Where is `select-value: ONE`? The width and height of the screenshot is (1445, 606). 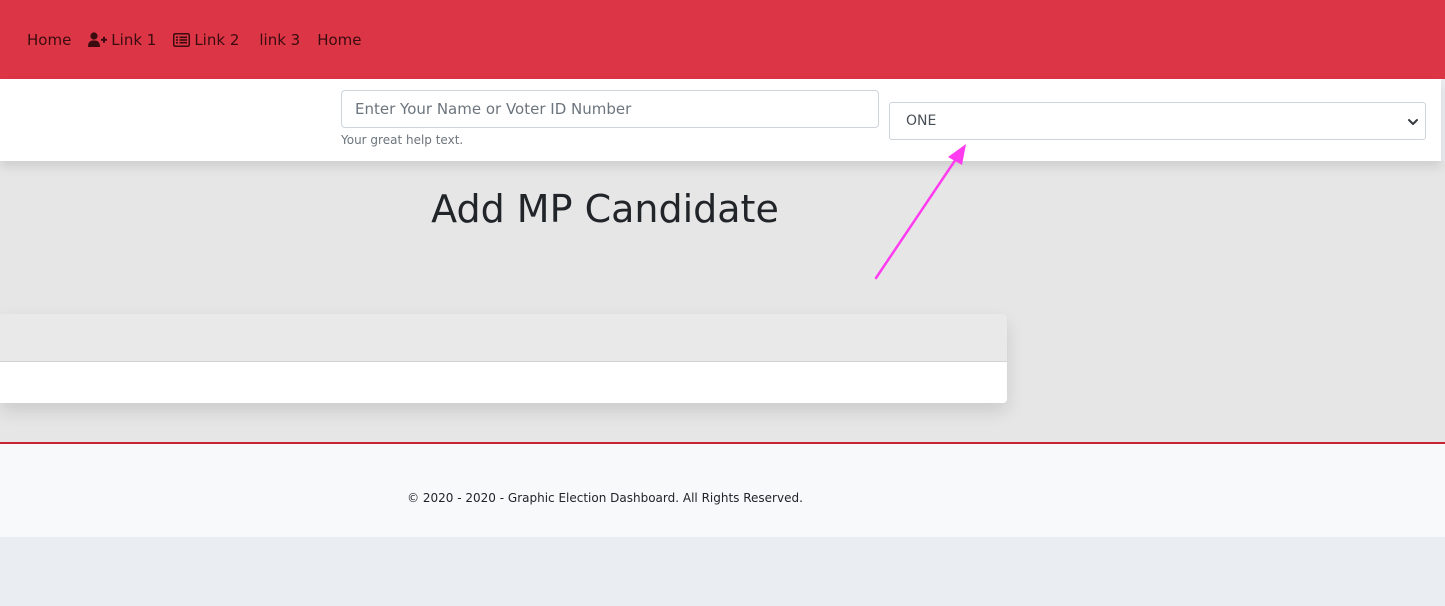
select-value: ONE is located at coordinates (921, 121).